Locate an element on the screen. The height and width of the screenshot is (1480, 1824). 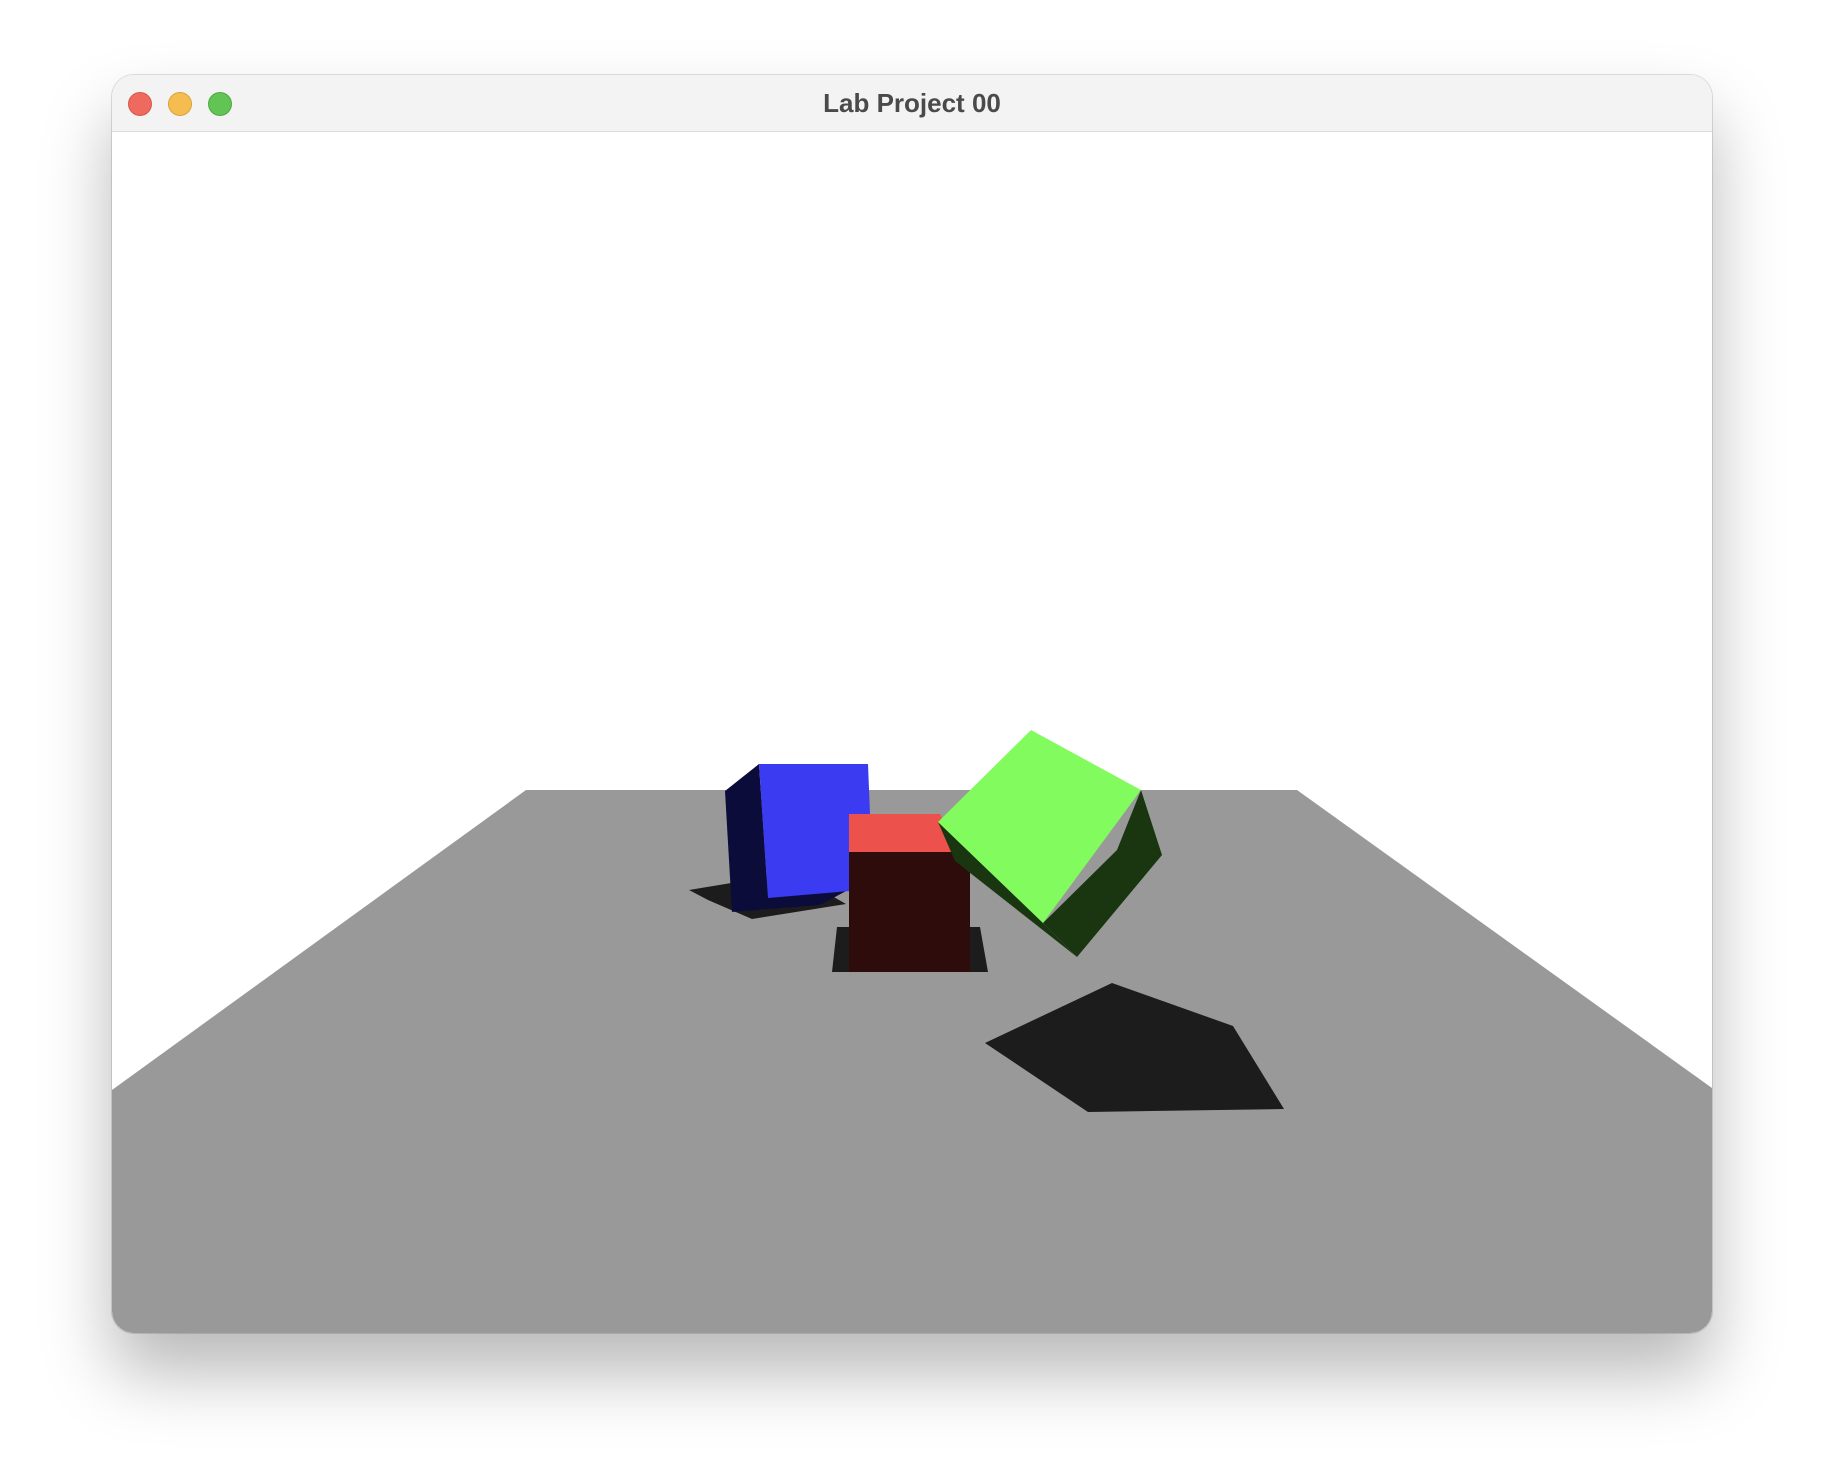
title-bar: Lab Project 00 is located at coordinates (912, 103).